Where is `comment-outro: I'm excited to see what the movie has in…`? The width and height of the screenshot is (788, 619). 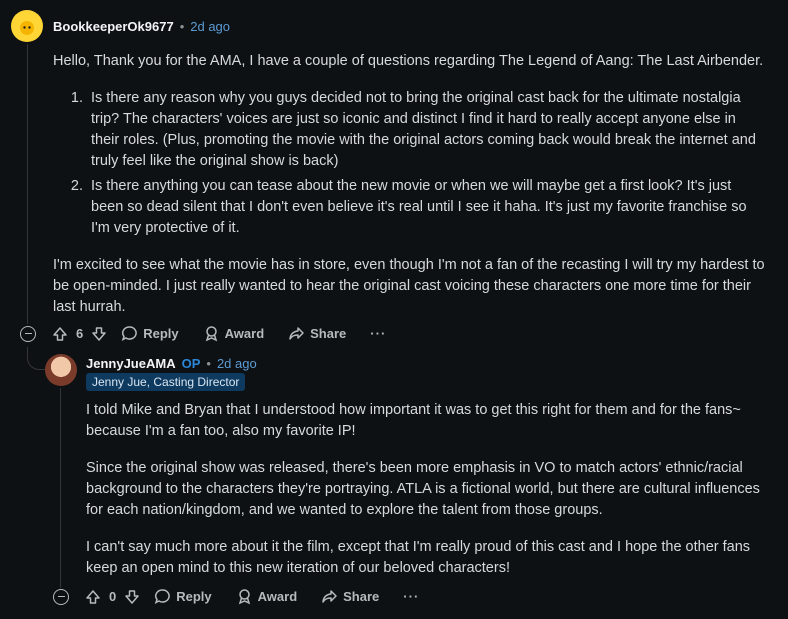 comment-outro: I'm excited to see what the movie has in… is located at coordinates (409, 286).